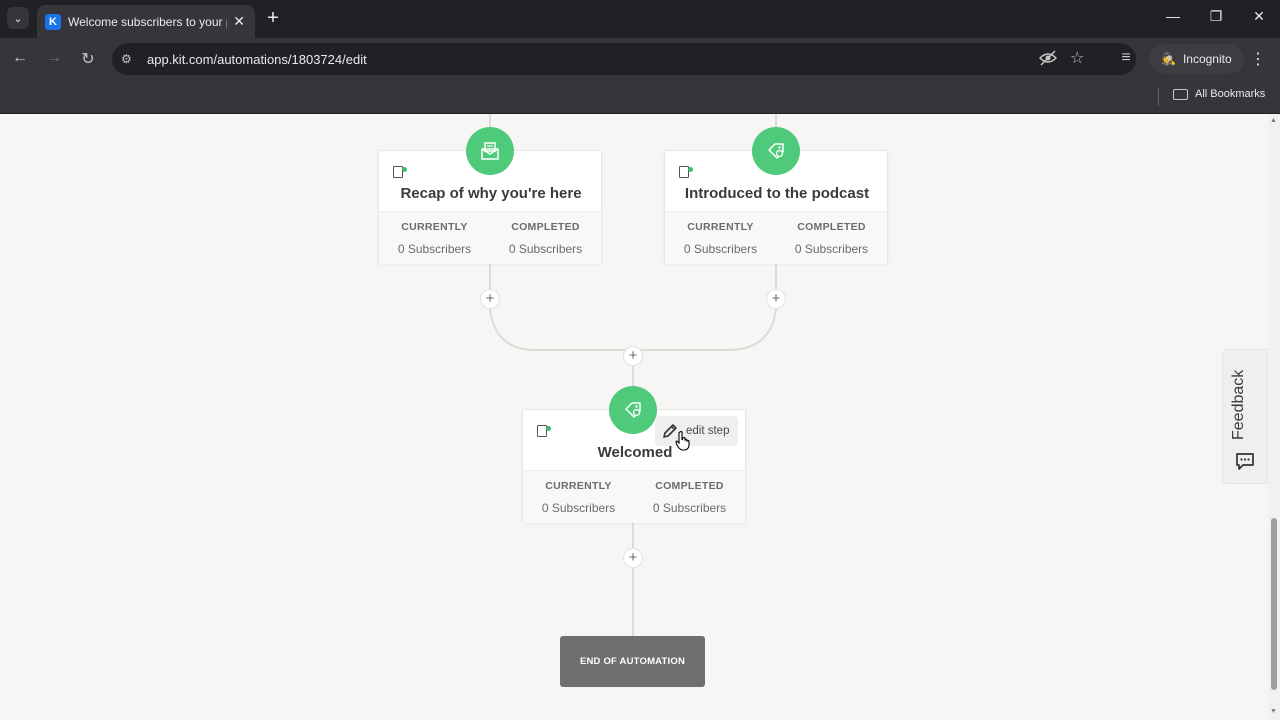 This screenshot has height=720, width=1280. I want to click on reload-icon: ↻, so click(88, 59).